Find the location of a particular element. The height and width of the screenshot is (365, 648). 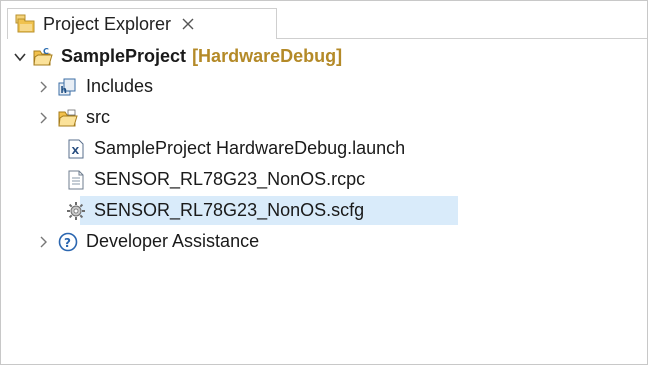

text-file-icon is located at coordinates (76, 180).